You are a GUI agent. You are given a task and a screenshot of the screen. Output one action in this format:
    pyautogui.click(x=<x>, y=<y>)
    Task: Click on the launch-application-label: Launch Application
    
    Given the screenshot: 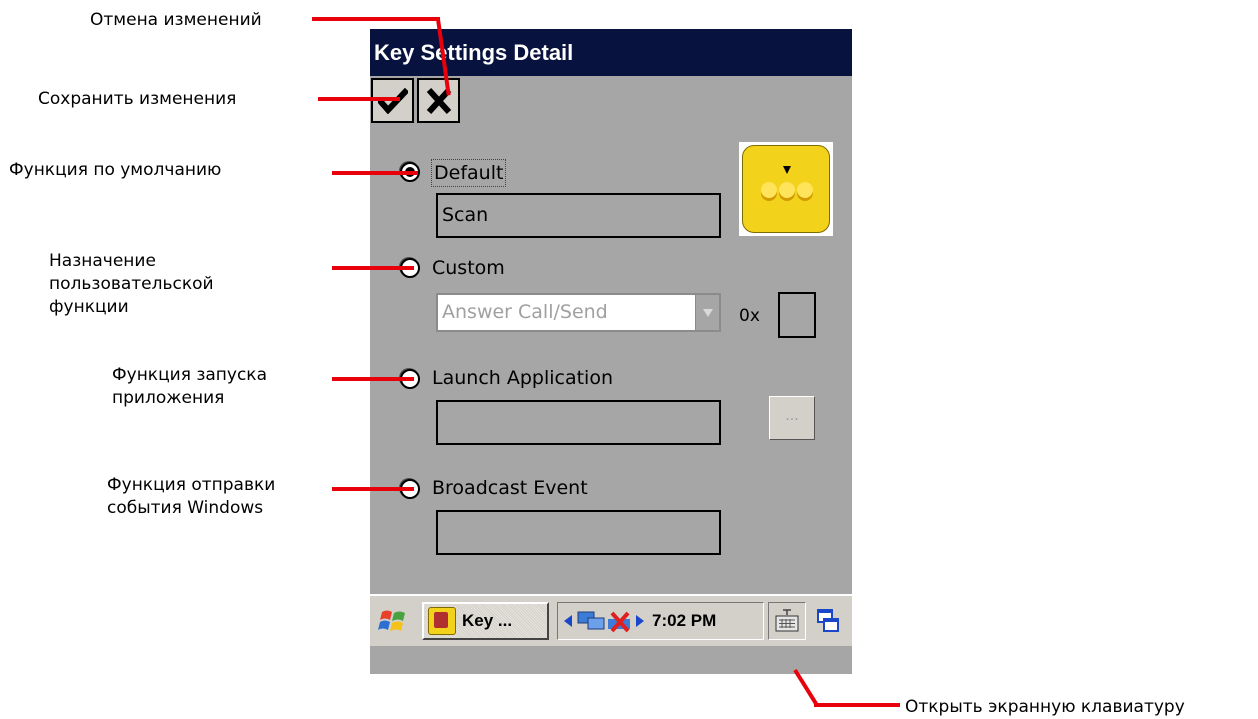 What is the action you would take?
    pyautogui.click(x=523, y=378)
    